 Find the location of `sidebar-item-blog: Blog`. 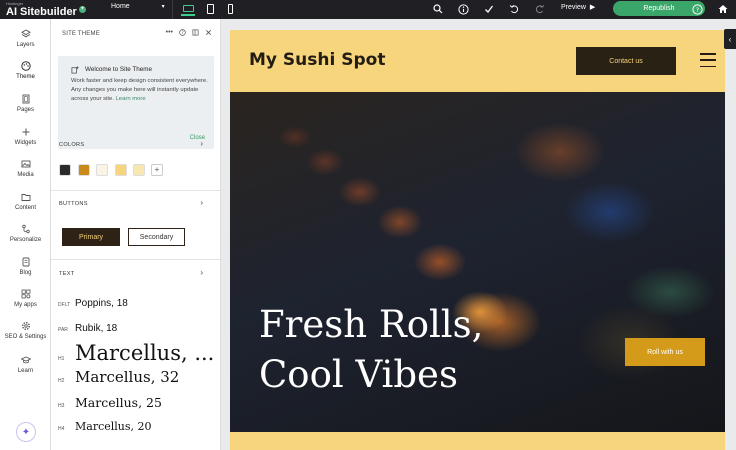

sidebar-item-blog: Blog is located at coordinates (25, 266).